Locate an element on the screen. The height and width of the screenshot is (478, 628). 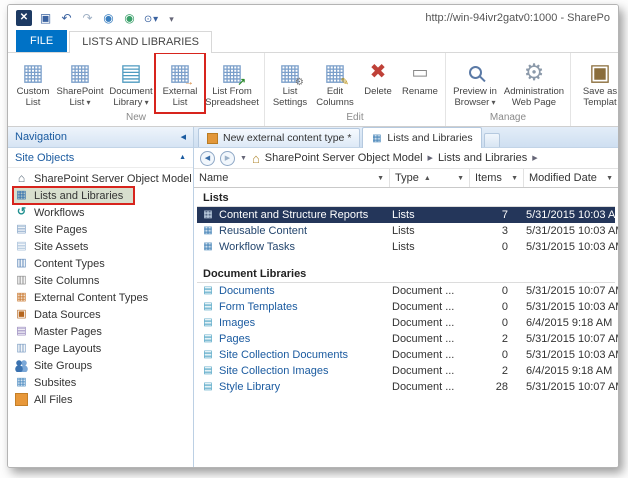
delete-button: Delete is located at coordinates (378, 83).